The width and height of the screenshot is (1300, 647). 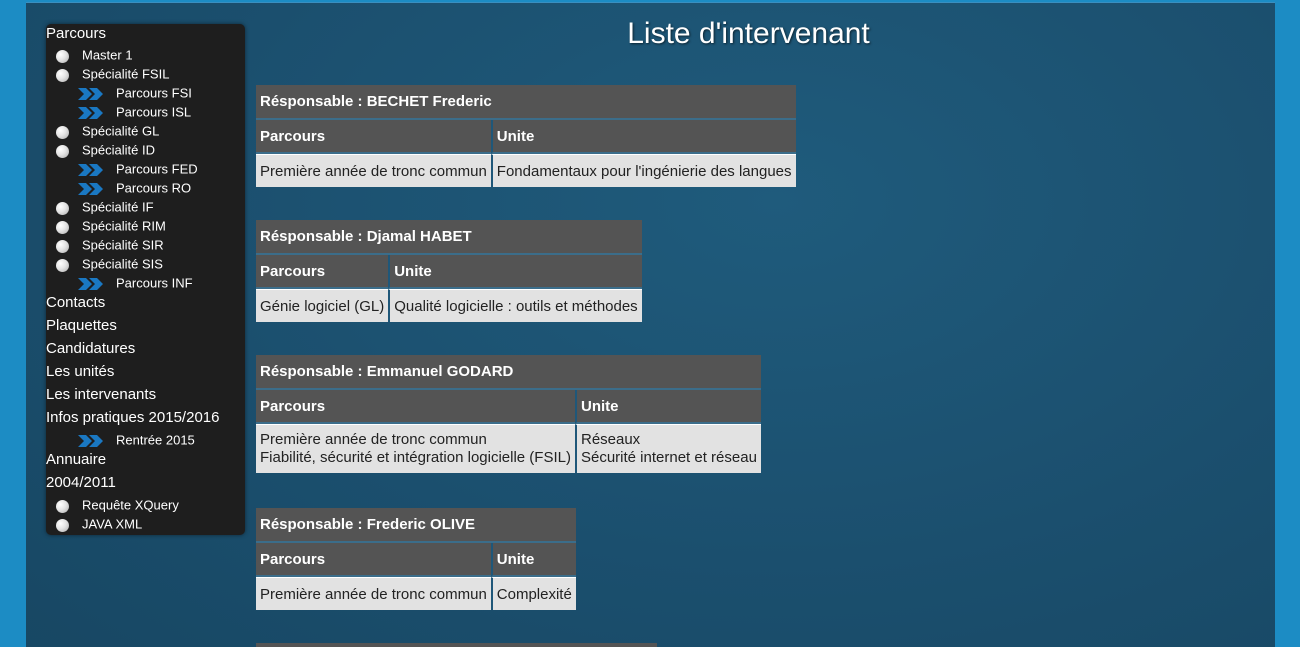 I want to click on nav-unites: Les unités, so click(x=80, y=372).